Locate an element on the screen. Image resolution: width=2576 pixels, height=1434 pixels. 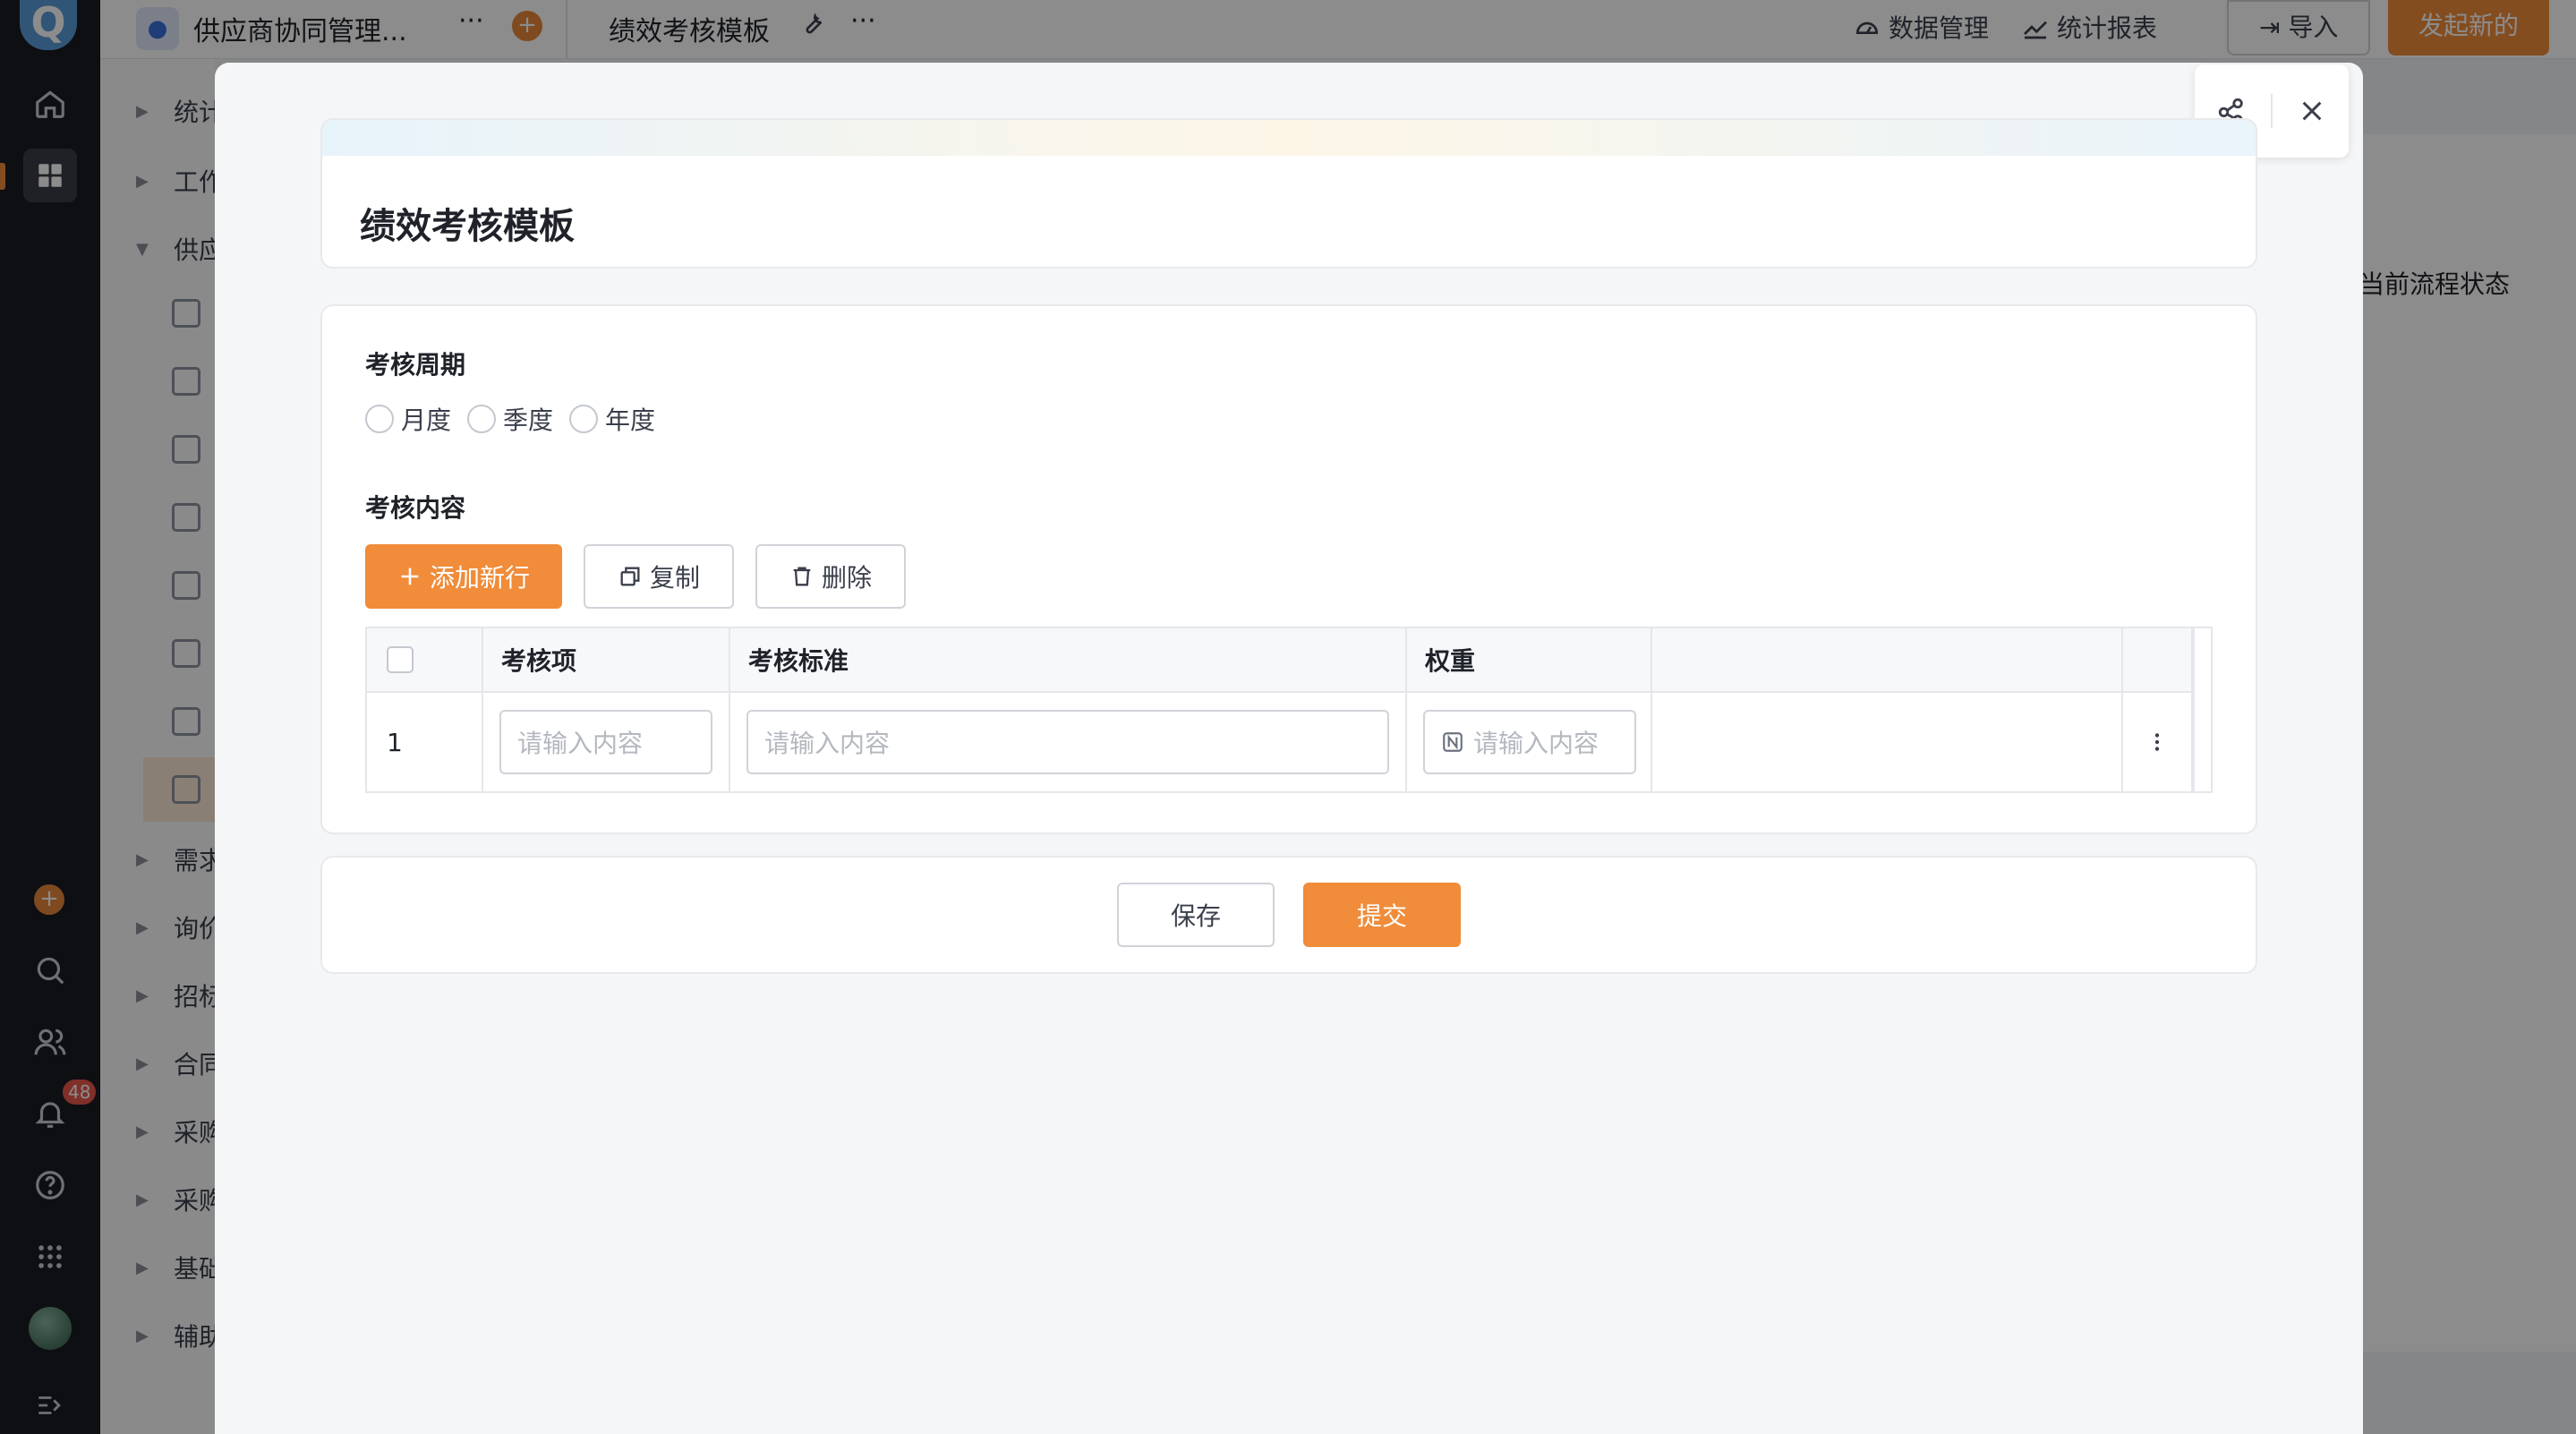
save-button: 保存 is located at coordinates (1196, 915).